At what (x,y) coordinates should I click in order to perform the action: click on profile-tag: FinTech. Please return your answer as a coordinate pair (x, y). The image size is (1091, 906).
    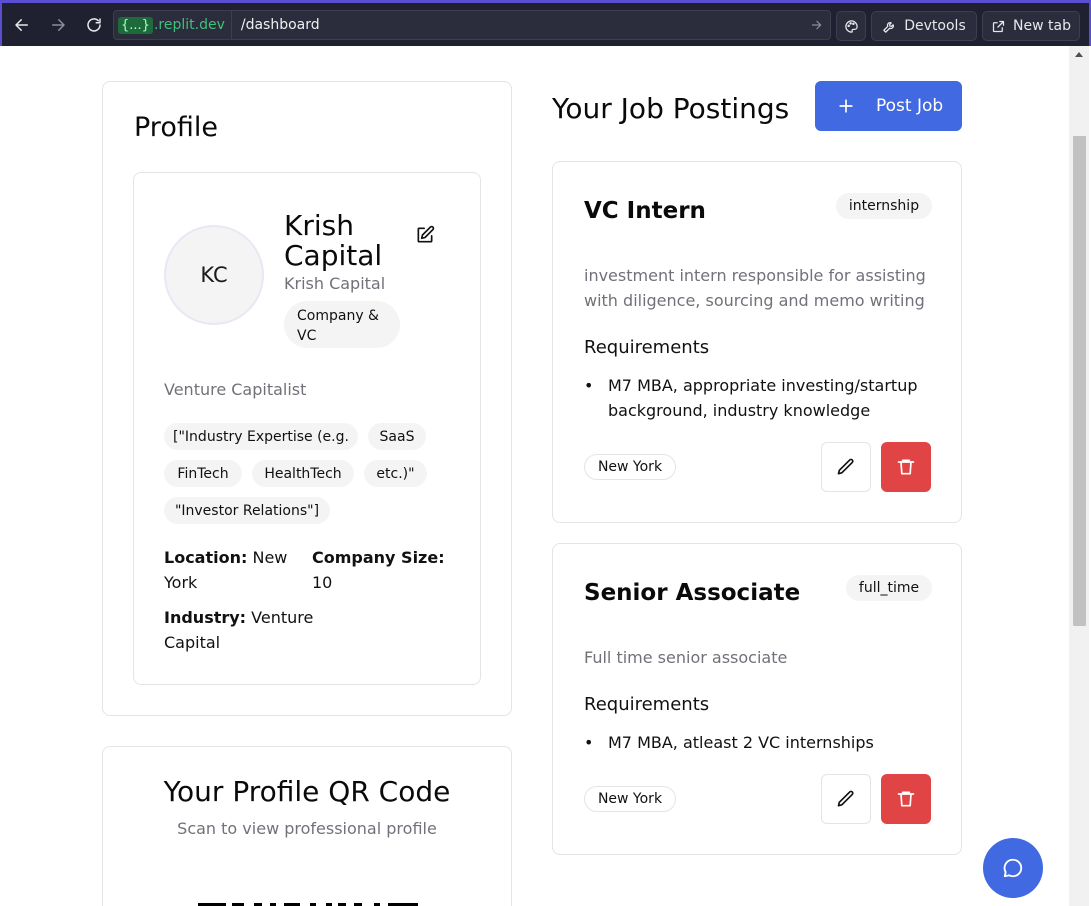
    Looking at the image, I should click on (203, 473).